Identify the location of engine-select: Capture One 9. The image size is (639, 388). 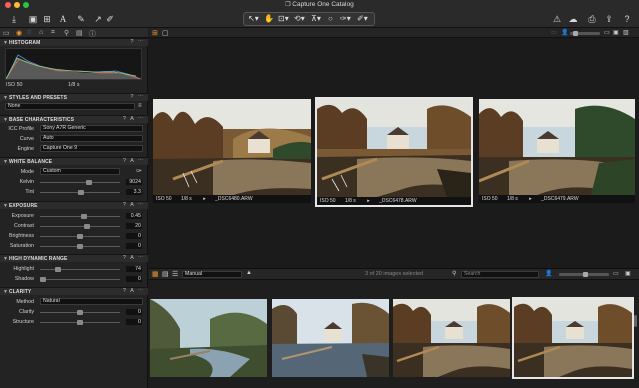
(91, 148).